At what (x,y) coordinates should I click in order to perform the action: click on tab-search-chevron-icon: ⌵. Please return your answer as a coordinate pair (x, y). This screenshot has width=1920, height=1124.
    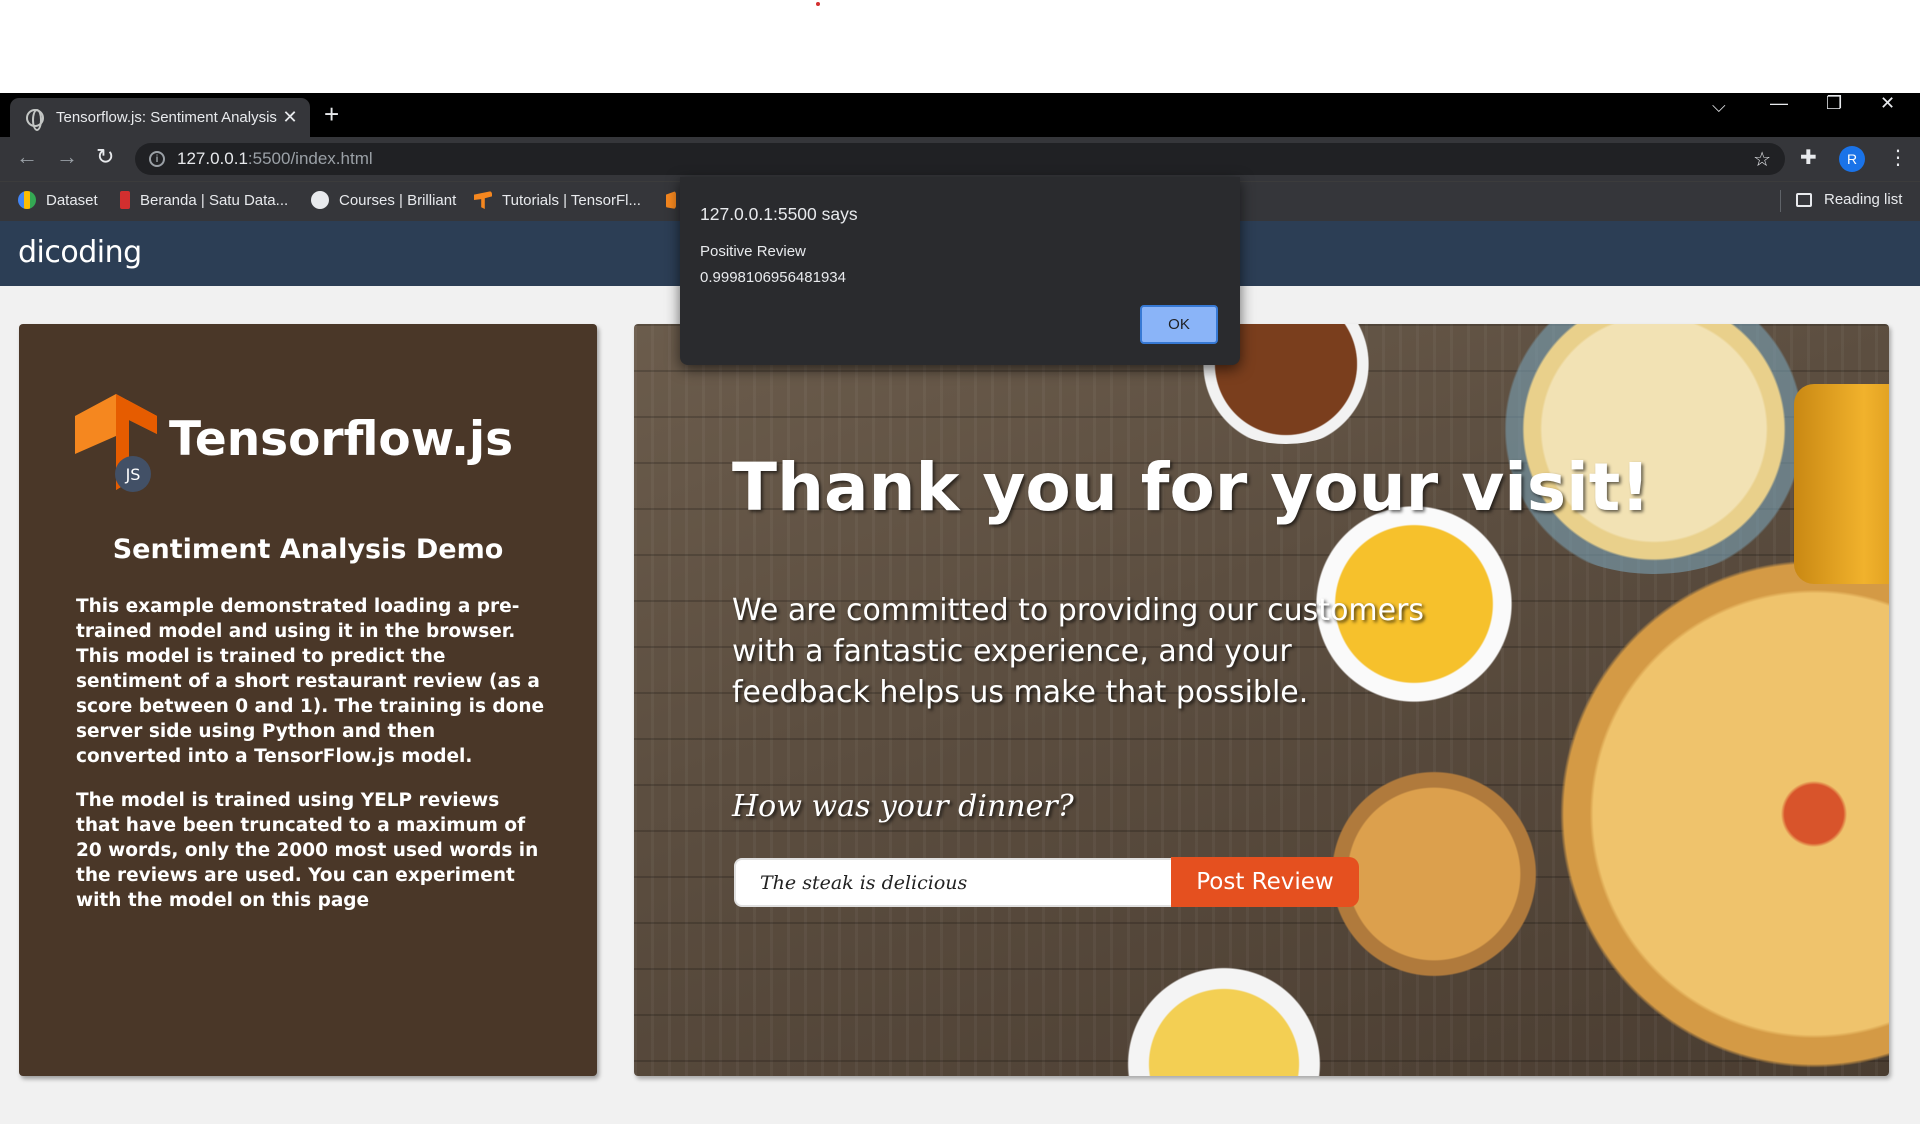
    Looking at the image, I should click on (1719, 106).